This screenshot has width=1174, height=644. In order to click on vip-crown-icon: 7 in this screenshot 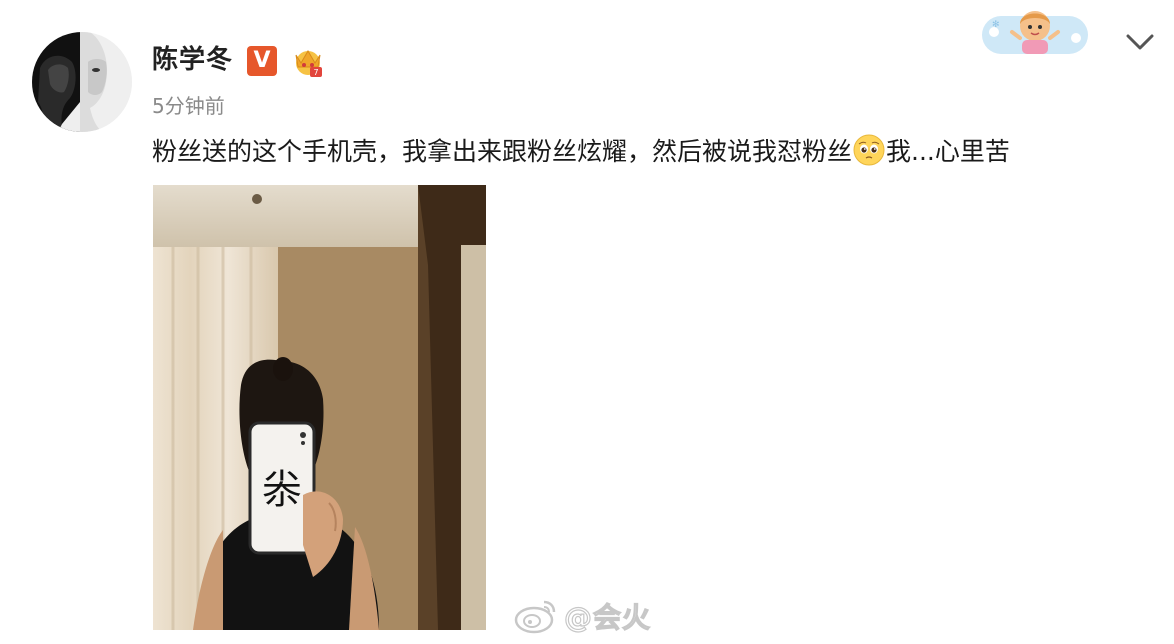, I will do `click(308, 63)`.